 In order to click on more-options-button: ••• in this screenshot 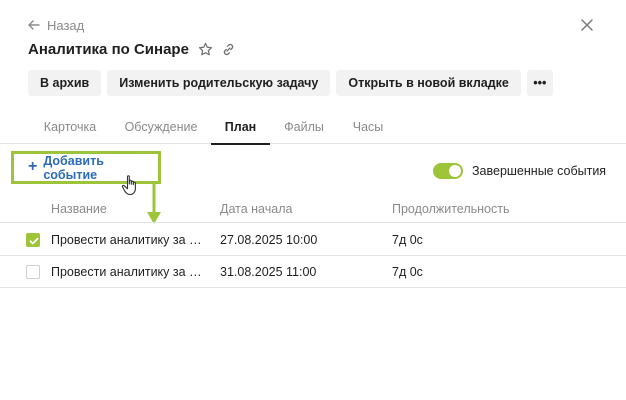, I will do `click(539, 83)`.